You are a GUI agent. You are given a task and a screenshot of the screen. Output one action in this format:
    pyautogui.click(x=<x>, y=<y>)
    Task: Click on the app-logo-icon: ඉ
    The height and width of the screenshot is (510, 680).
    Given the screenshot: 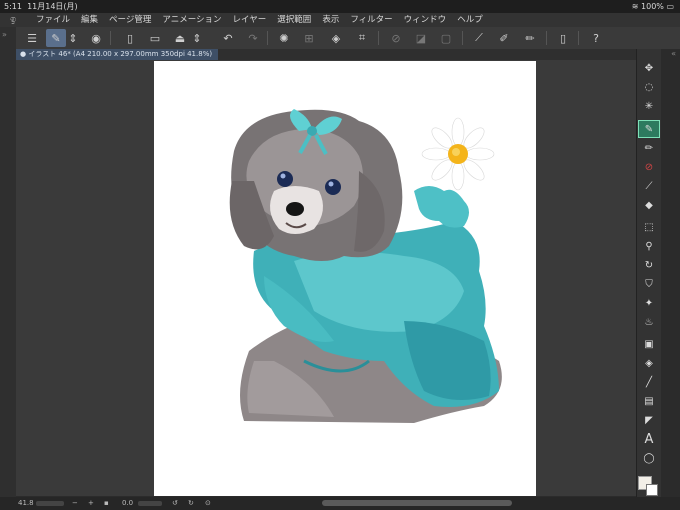 What is the action you would take?
    pyautogui.click(x=13, y=20)
    